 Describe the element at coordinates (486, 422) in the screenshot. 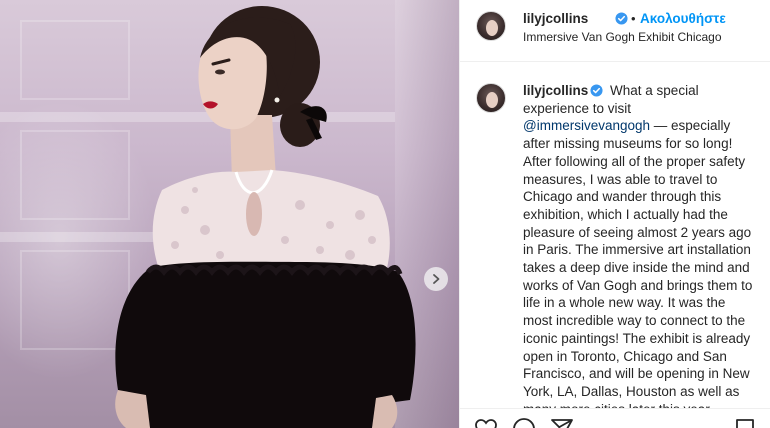

I see `heart-icon` at that location.